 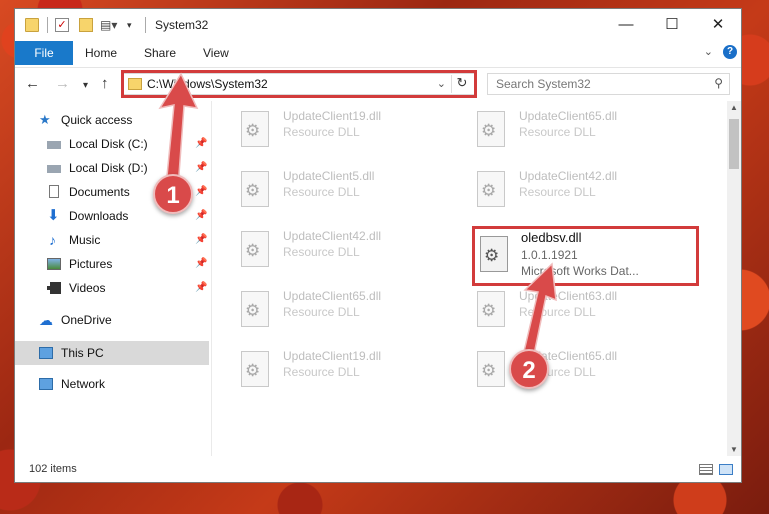 What do you see at coordinates (585, 256) in the screenshot?
I see `target-file-highlight` at bounding box center [585, 256].